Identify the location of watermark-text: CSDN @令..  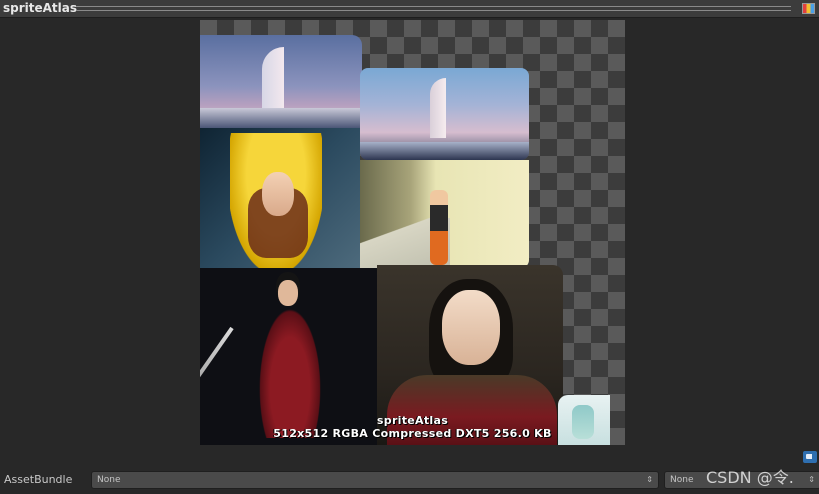
(750, 477).